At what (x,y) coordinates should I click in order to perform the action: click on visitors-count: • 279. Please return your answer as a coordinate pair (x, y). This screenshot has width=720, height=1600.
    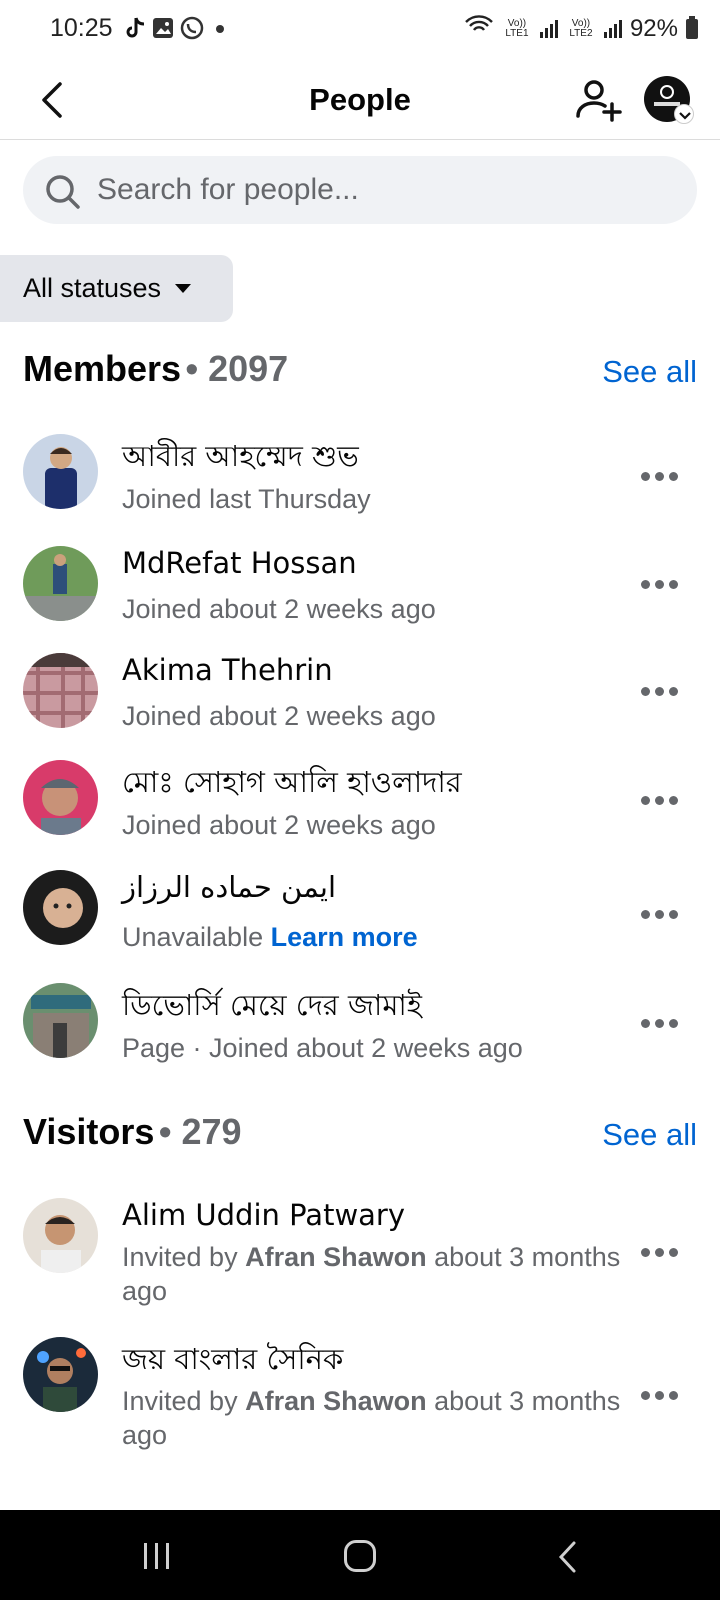
    Looking at the image, I should click on (200, 1131).